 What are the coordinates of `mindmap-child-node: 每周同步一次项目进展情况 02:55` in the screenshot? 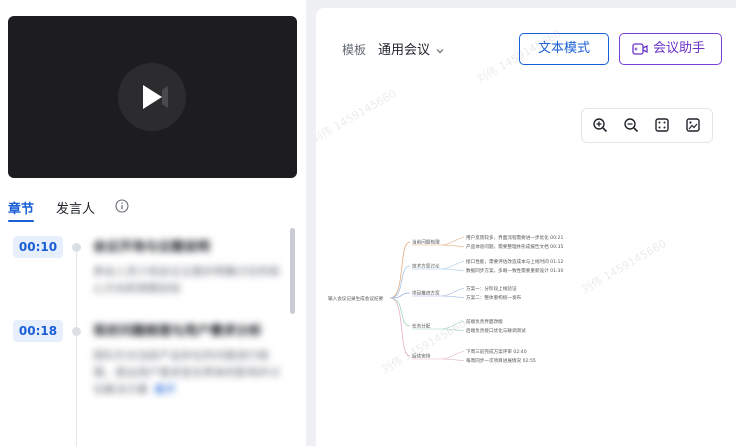 It's located at (501, 360).